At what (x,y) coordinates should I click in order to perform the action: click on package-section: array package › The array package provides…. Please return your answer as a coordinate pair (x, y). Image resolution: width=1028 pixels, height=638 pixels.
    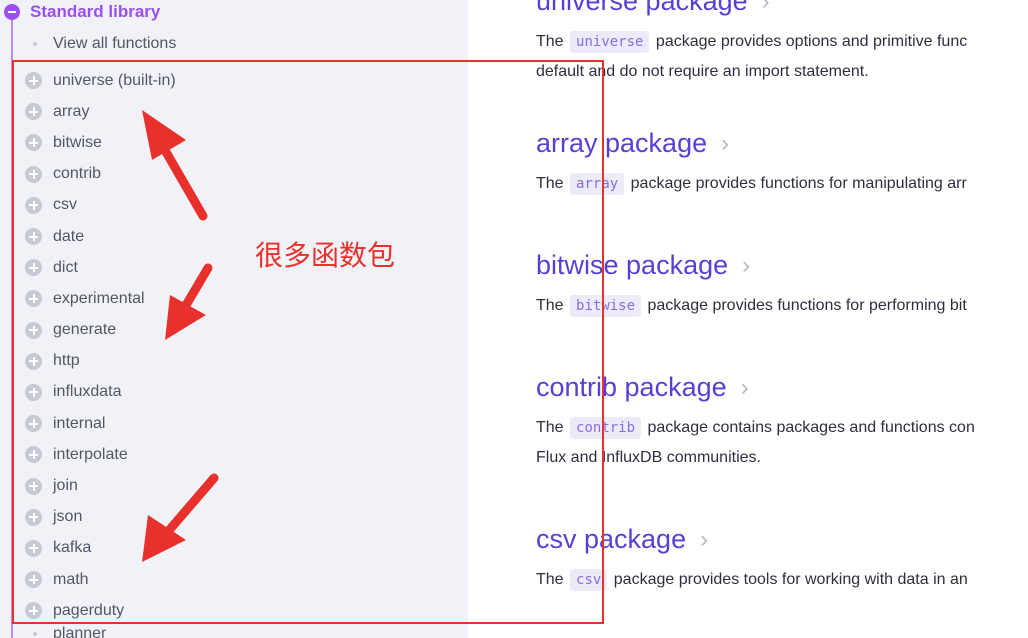
    Looking at the image, I should click on (782, 163).